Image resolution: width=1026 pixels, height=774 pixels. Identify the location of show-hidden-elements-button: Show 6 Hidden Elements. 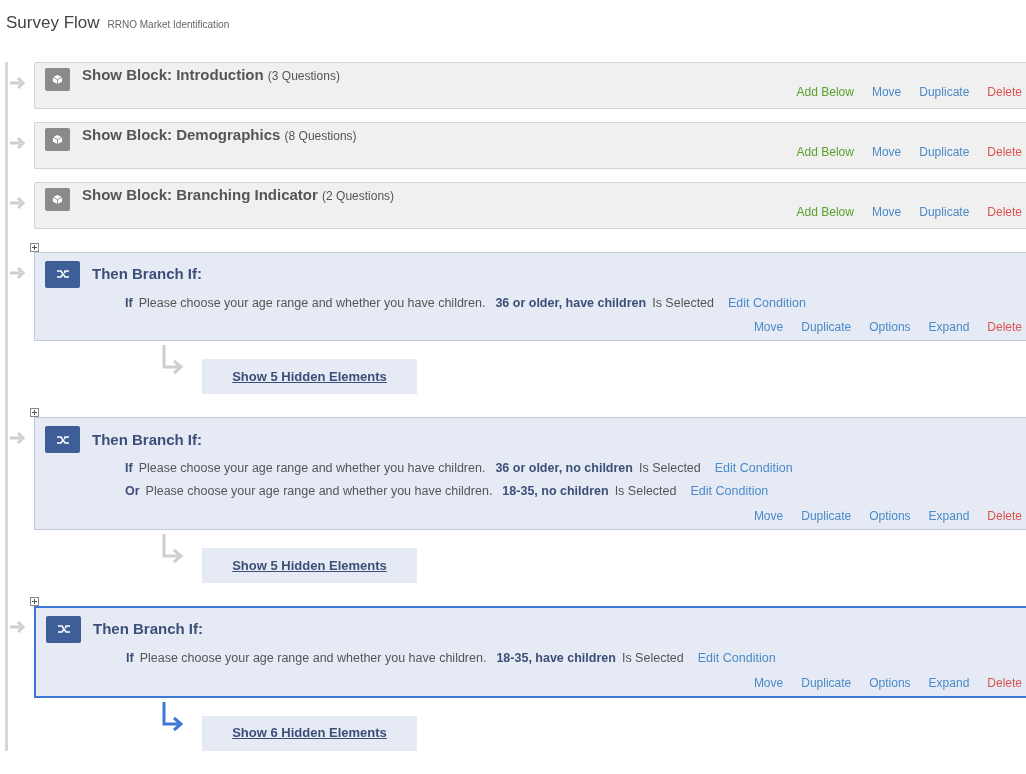
(309, 733).